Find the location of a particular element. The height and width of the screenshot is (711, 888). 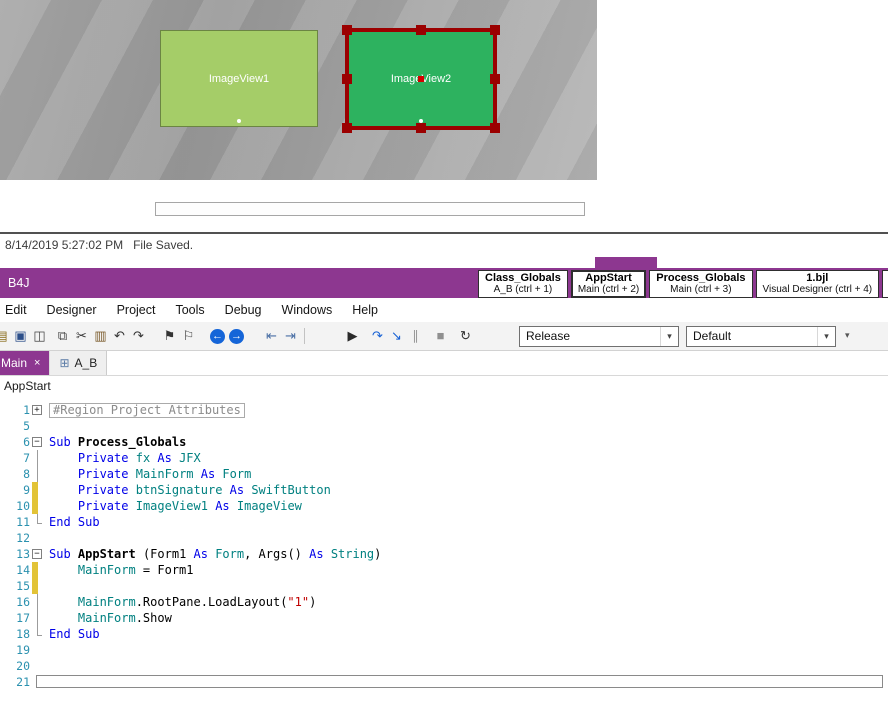

navigate-back-icon: ← is located at coordinates (217, 336).